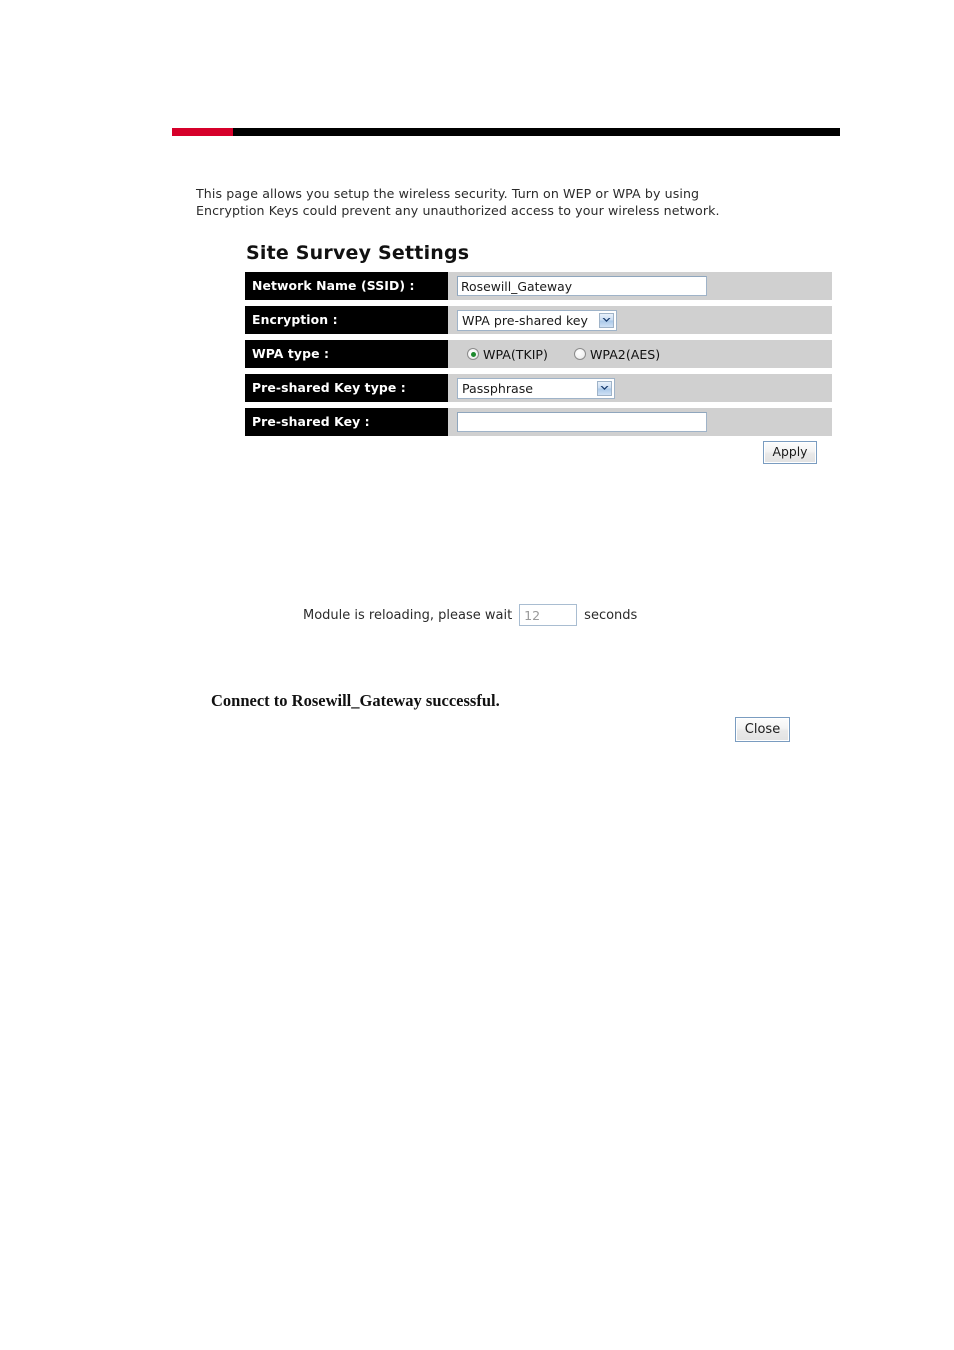 The width and height of the screenshot is (954, 1350). Describe the element at coordinates (346, 354) in the screenshot. I see `label-wpa-type: WPA type :` at that location.